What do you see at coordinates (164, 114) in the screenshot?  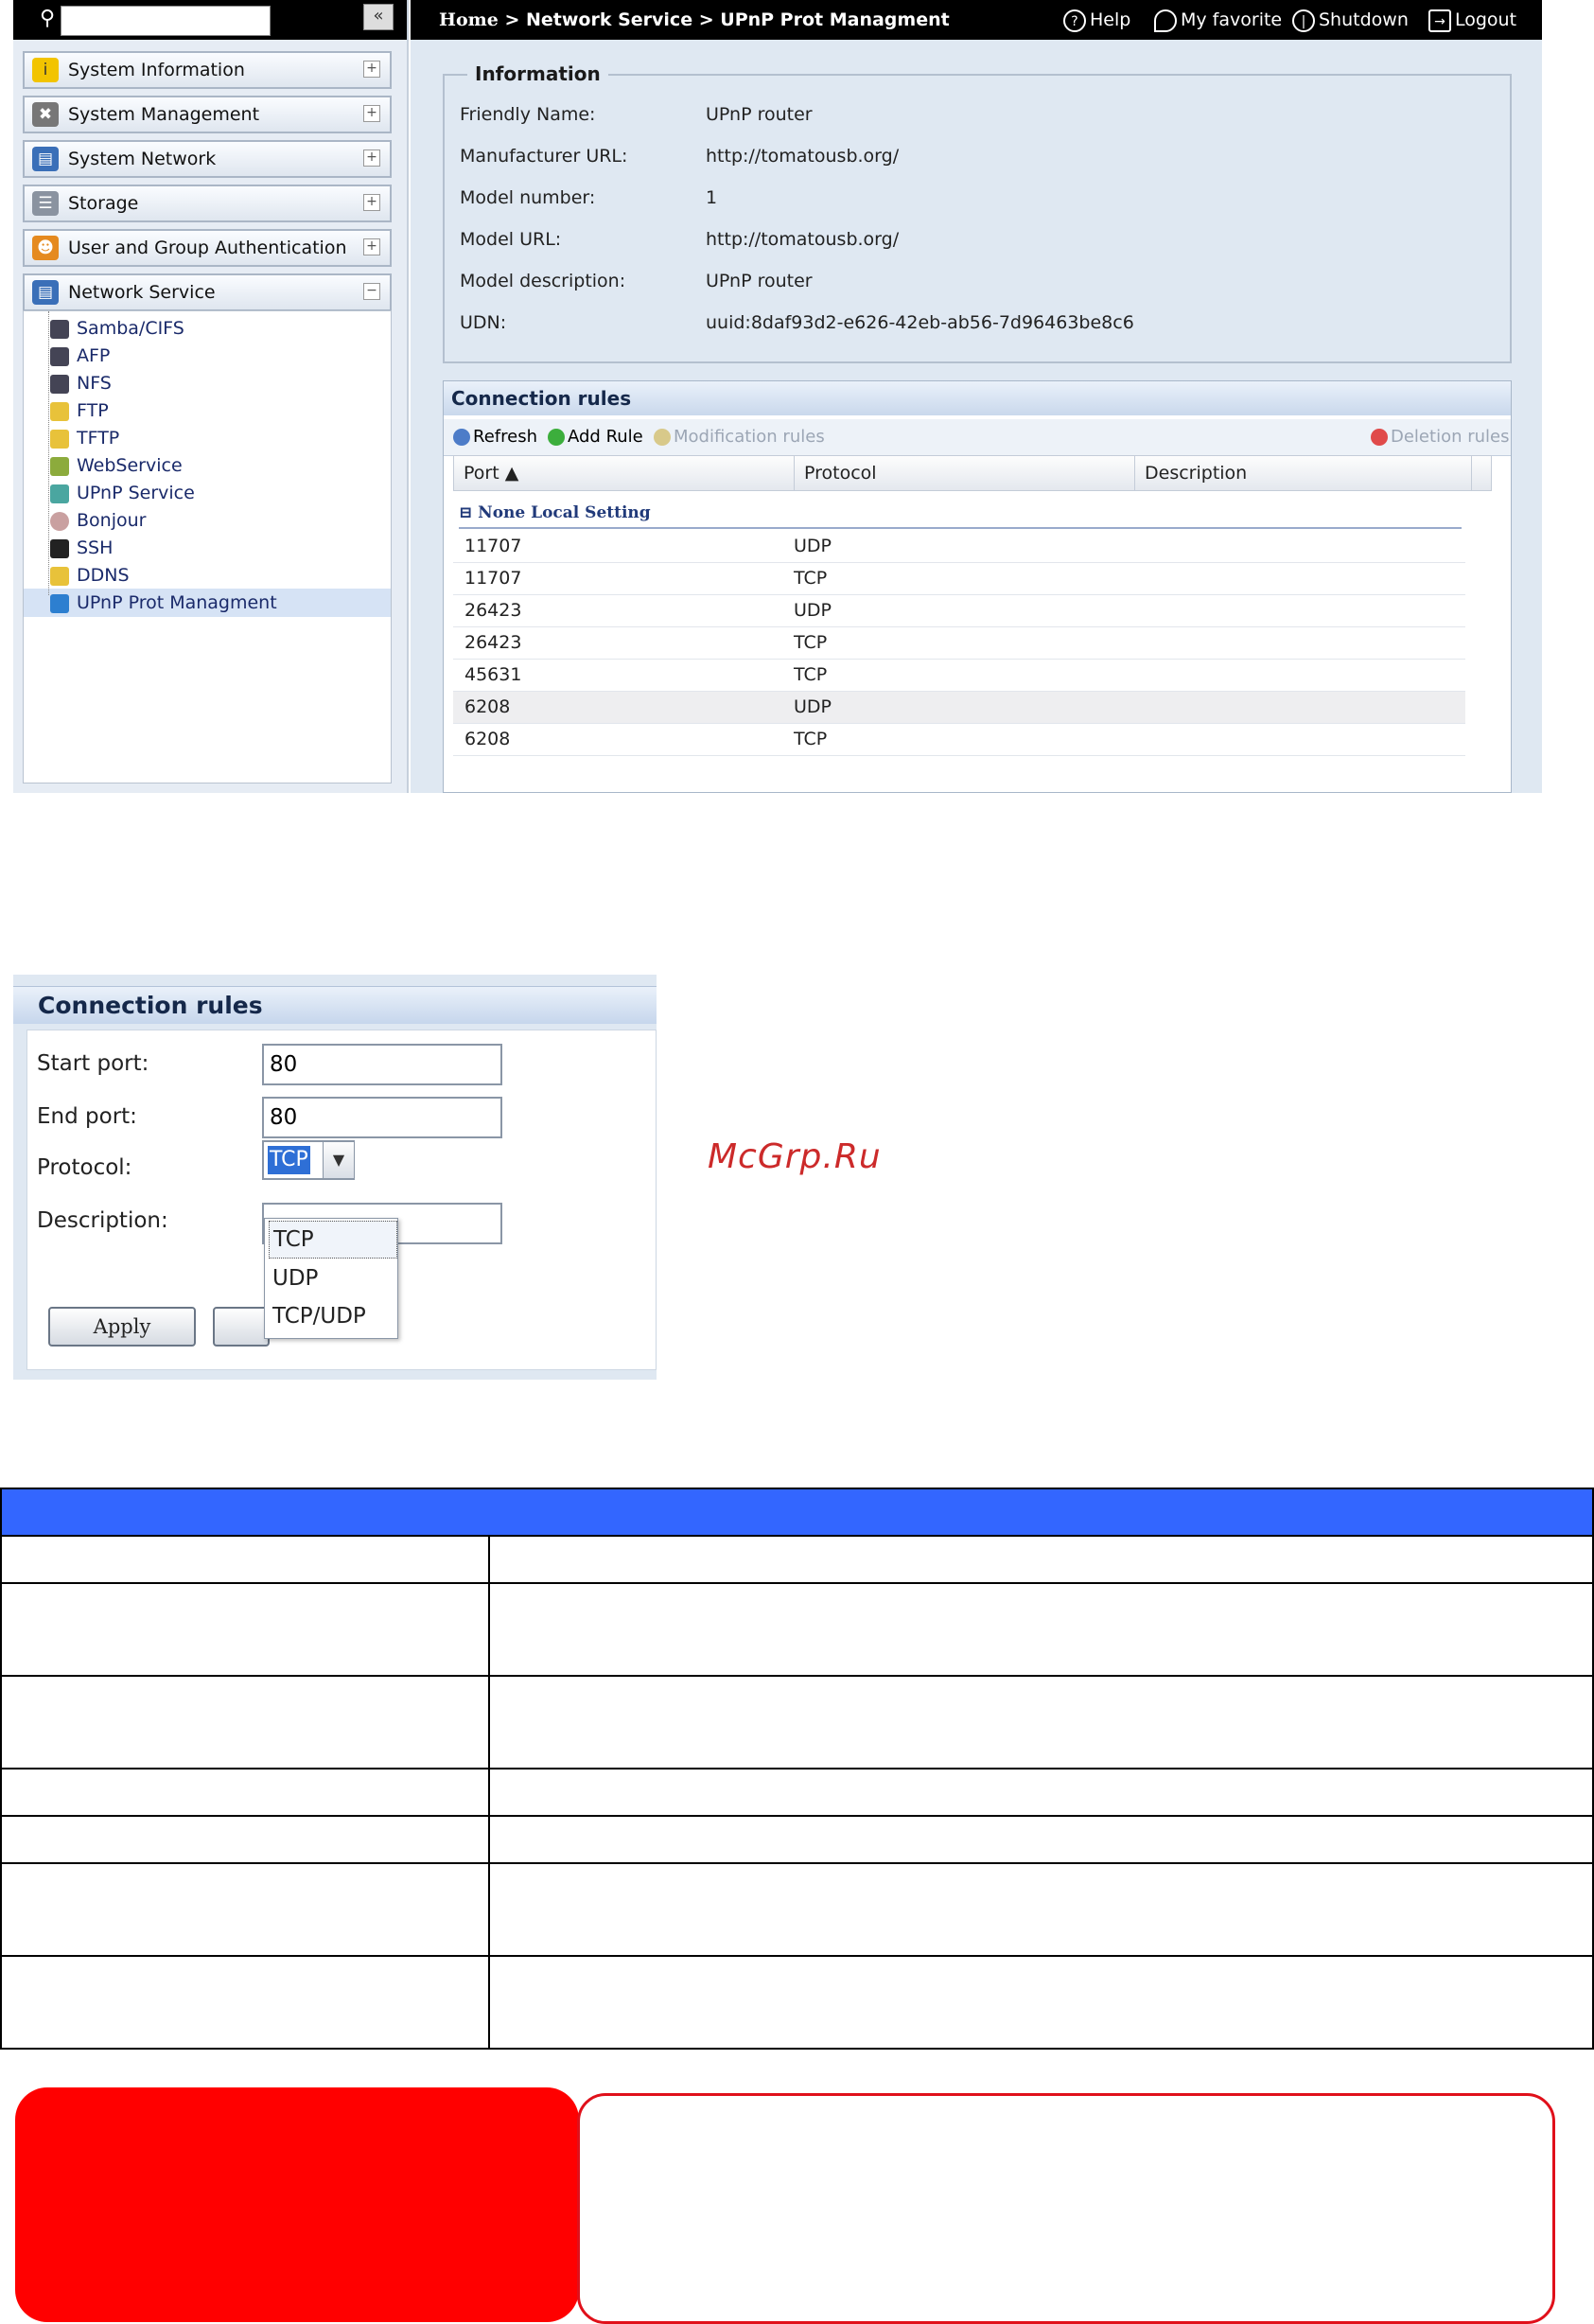 I see `sidebar-section-label: System Management` at bounding box center [164, 114].